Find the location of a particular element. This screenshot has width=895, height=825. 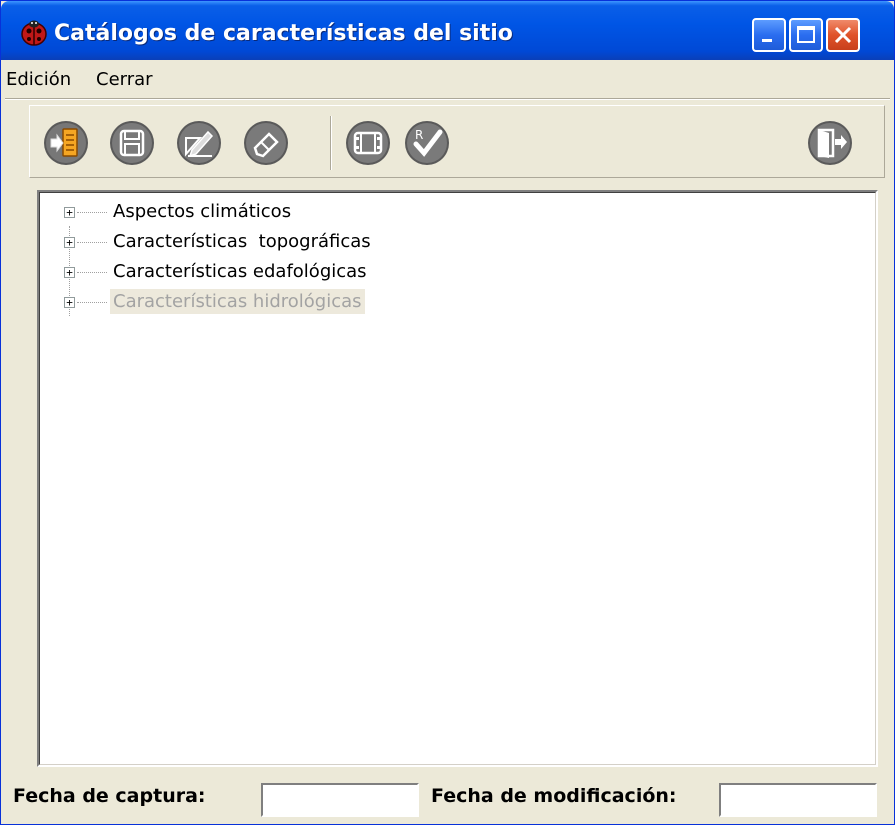

check-button: R is located at coordinates (427, 143).